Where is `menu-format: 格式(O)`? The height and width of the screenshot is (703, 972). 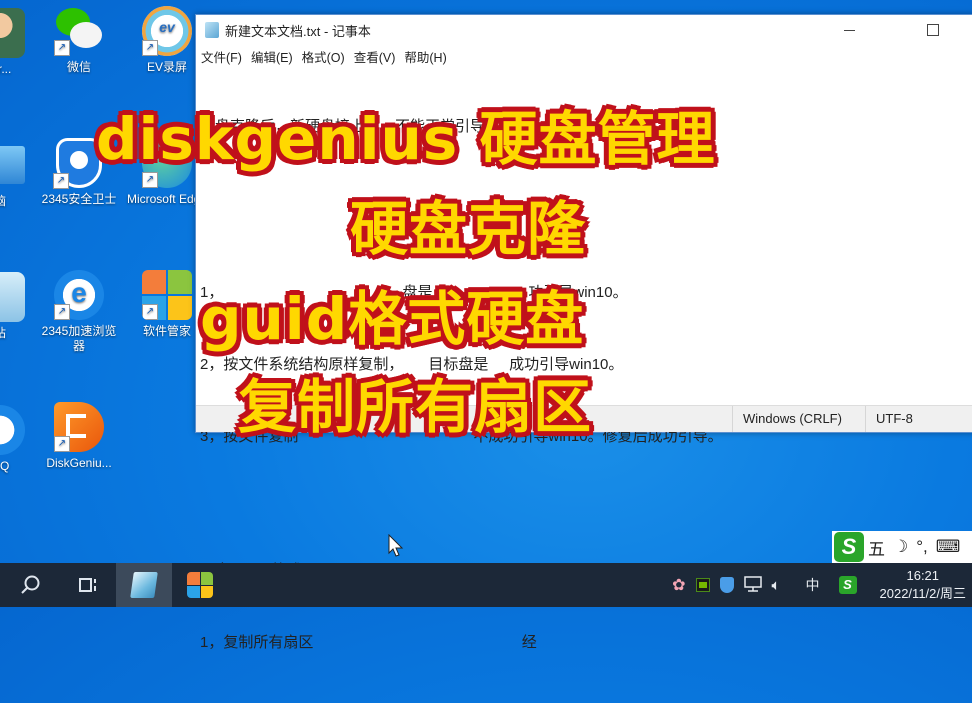
menu-format: 格式(O) is located at coordinates (323, 56).